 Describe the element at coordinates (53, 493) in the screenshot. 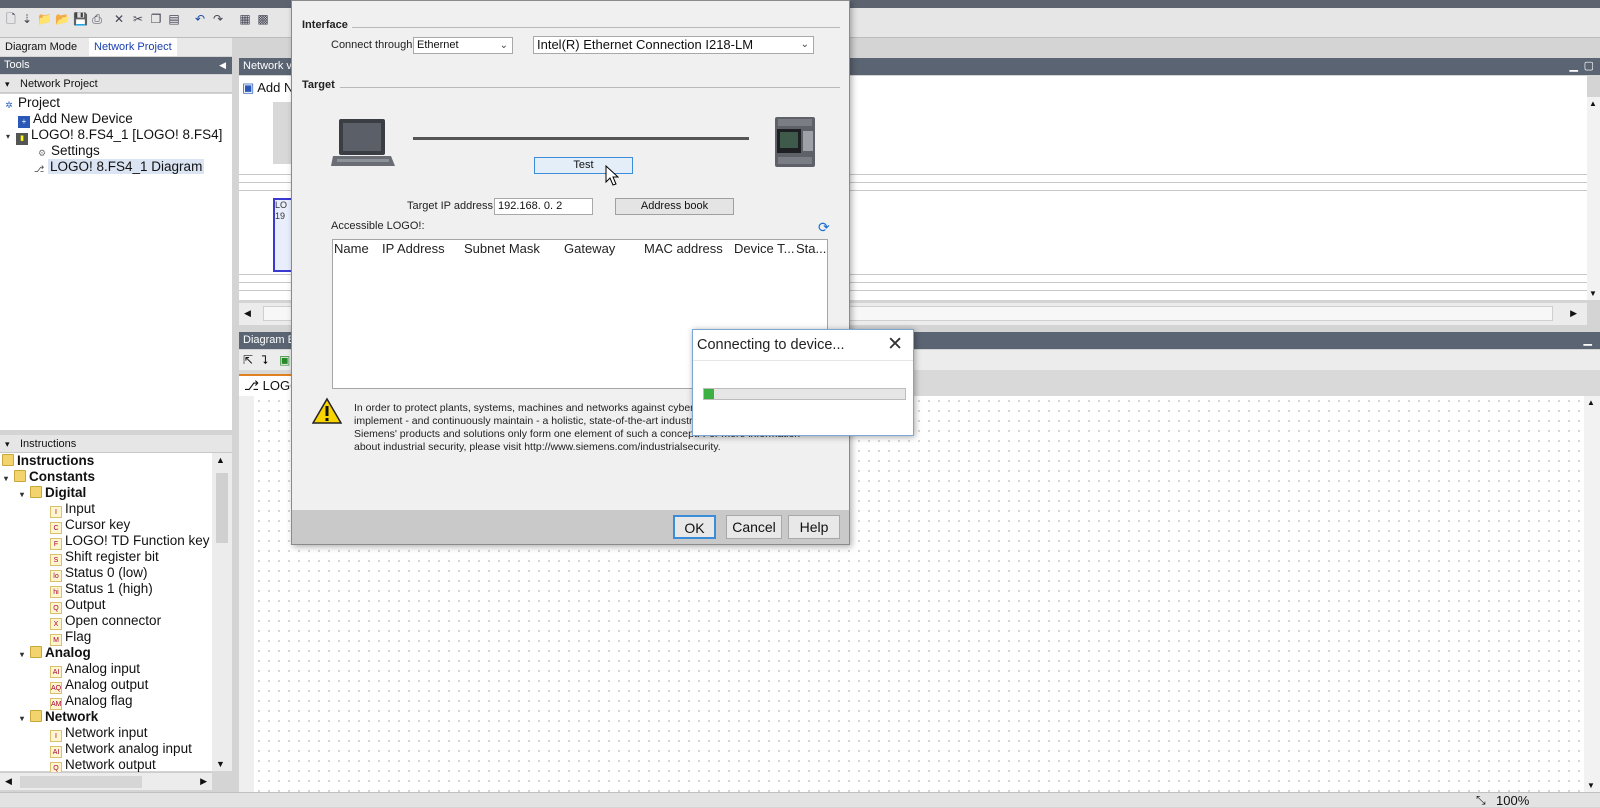

I see `tree-item-digital: ▾ Digital` at that location.